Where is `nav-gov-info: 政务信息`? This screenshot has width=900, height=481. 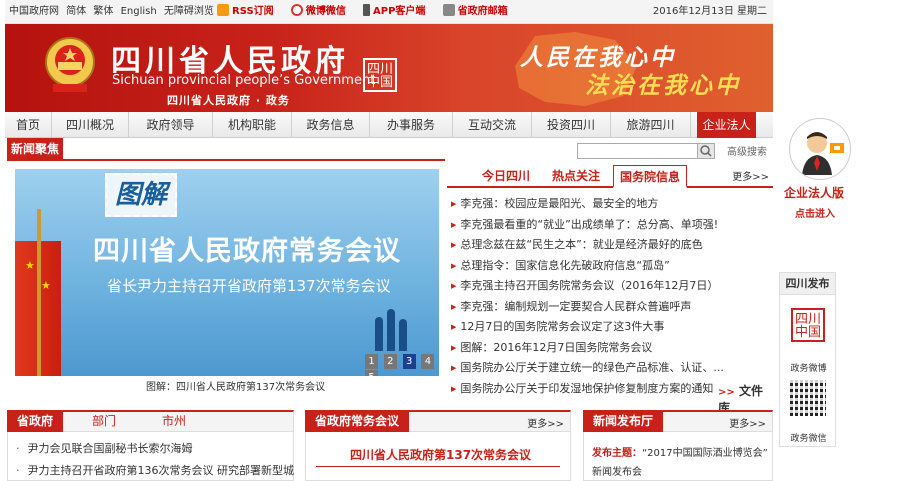 nav-gov-info: 政务信息 is located at coordinates (331, 125).